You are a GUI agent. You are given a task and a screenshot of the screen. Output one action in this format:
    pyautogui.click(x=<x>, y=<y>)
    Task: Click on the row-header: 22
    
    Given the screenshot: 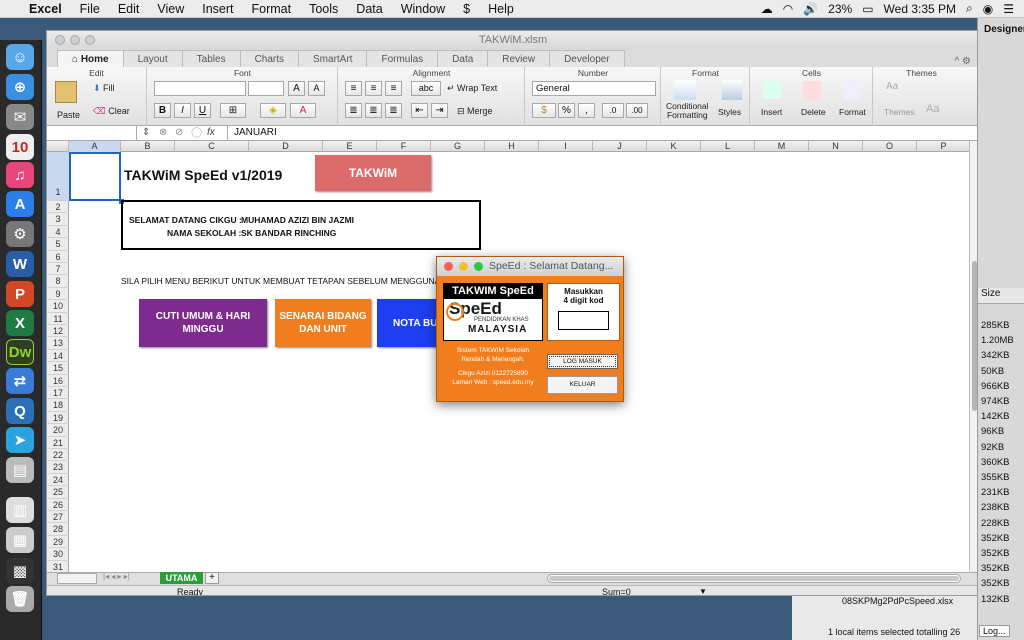 What is the action you would take?
    pyautogui.click(x=58, y=455)
    